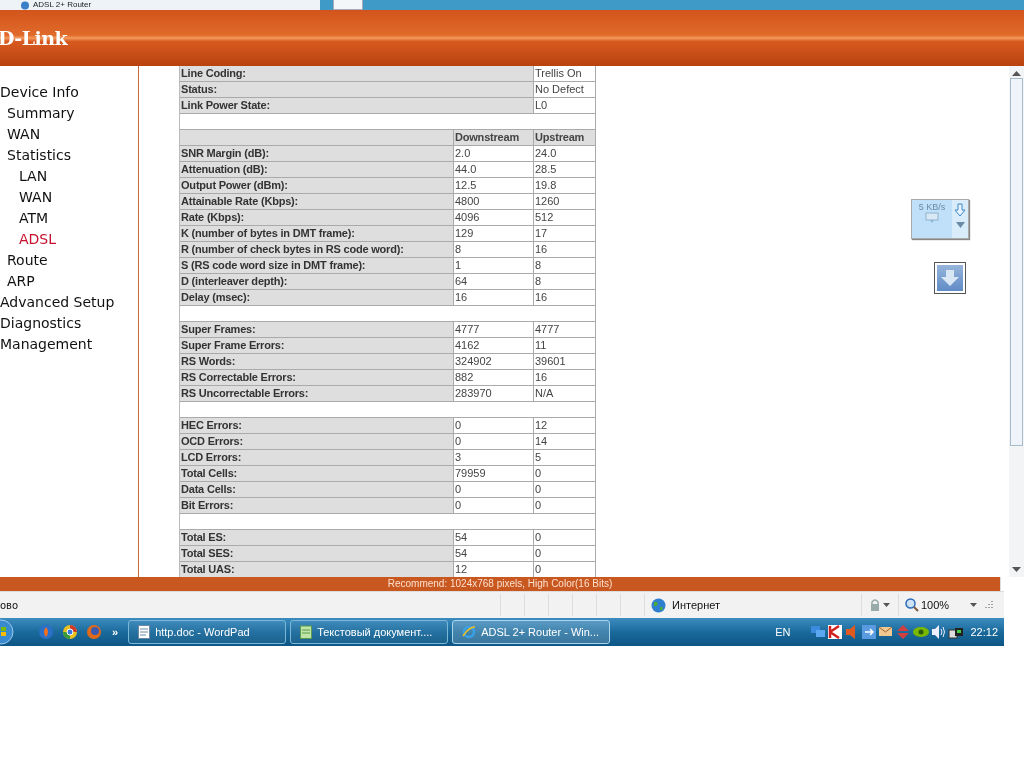  Describe the element at coordinates (46, 632) in the screenshot. I see `flame-icon` at that location.